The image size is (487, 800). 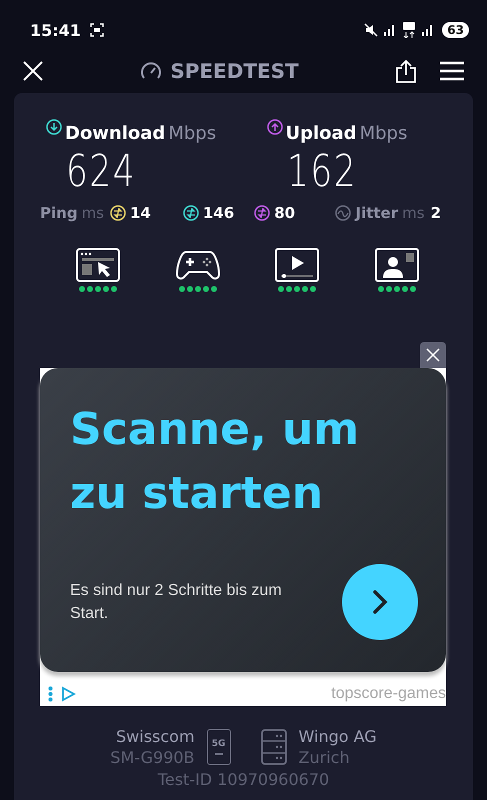 What do you see at coordinates (97, 30) in the screenshot?
I see `screenshot-icon` at bounding box center [97, 30].